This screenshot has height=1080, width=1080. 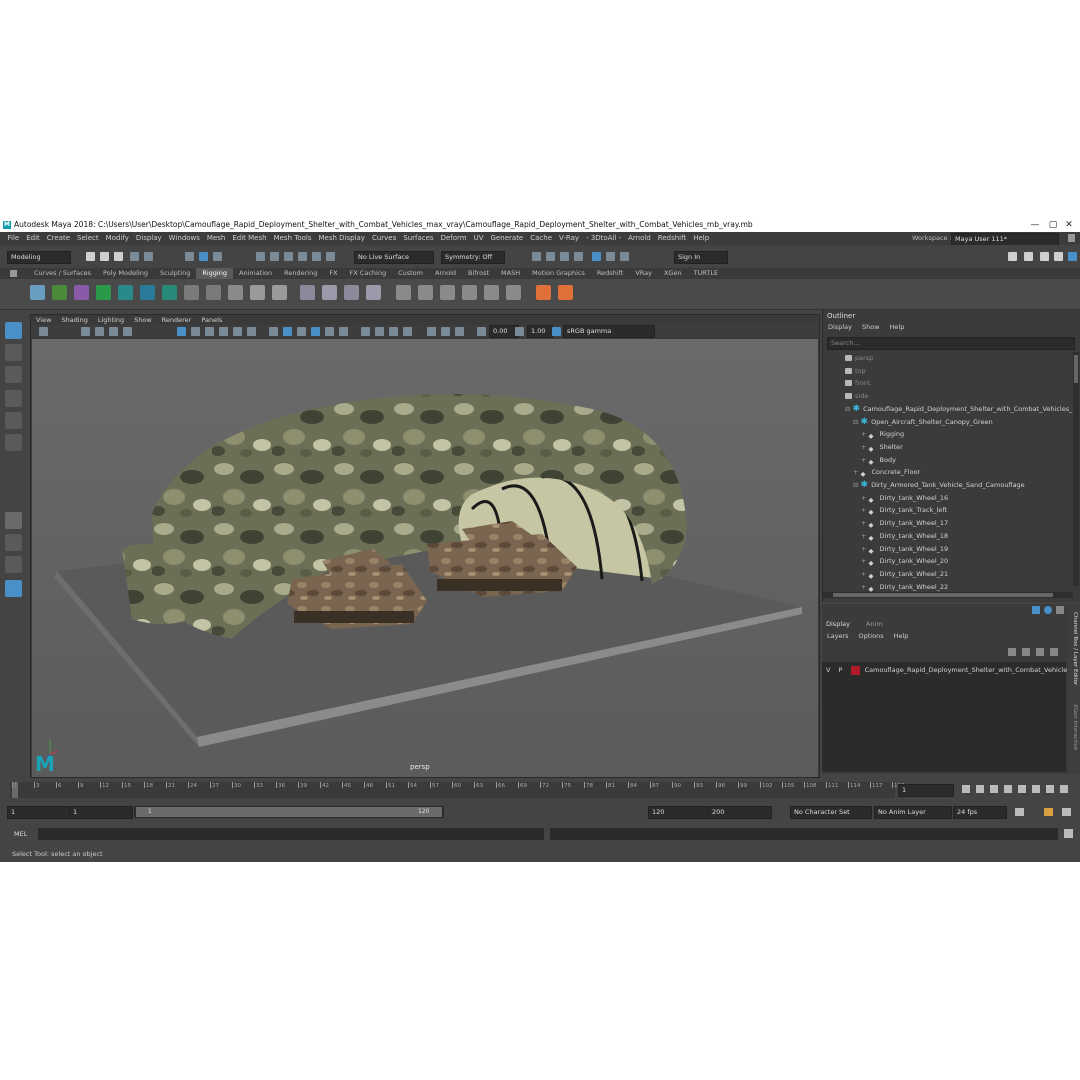 I want to click on blend-shape-icon, so click(x=191, y=292).